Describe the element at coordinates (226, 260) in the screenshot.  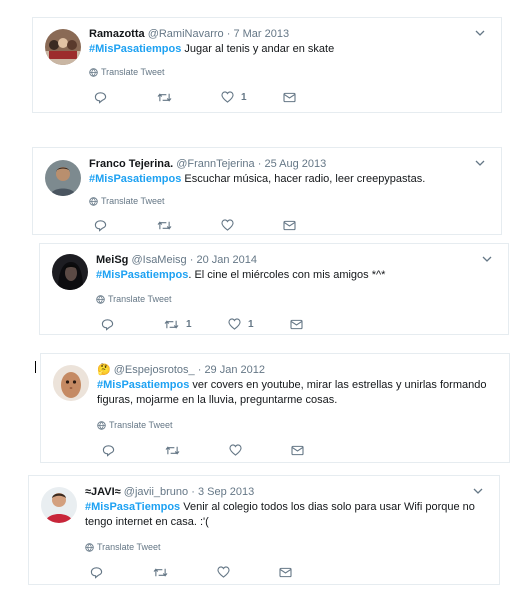
I see `tweet-date: 20 Jan 2014` at that location.